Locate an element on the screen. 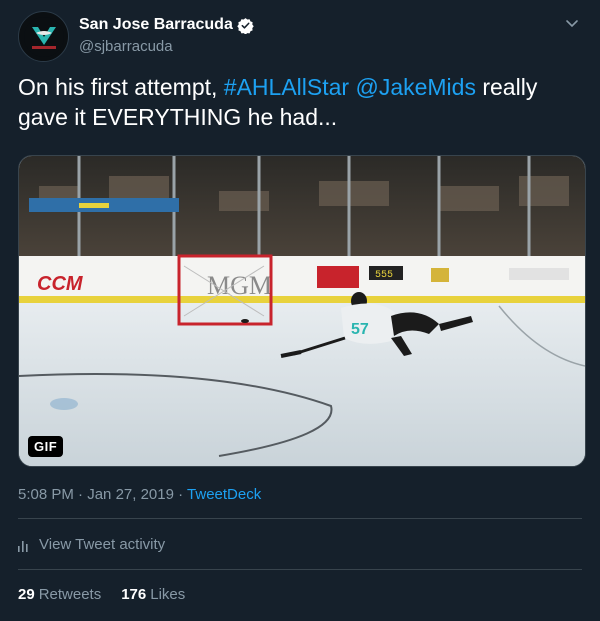 The image size is (600, 621). tweet-text-part: On his first attempt, is located at coordinates (121, 87).